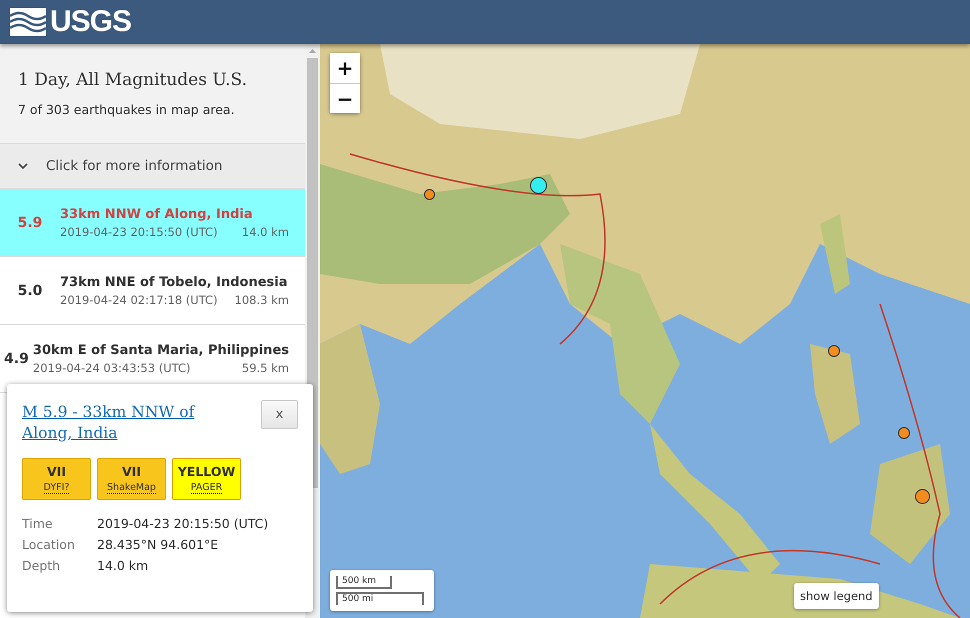  What do you see at coordinates (23, 166) in the screenshot?
I see `chevron-icon` at bounding box center [23, 166].